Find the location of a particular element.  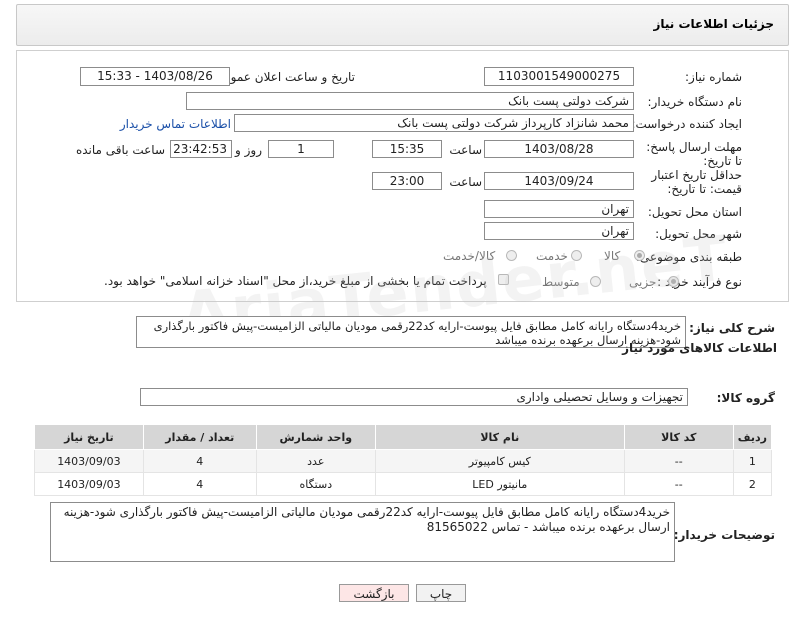

need-number-label: شماره نیاز: is located at coordinates (713, 77).